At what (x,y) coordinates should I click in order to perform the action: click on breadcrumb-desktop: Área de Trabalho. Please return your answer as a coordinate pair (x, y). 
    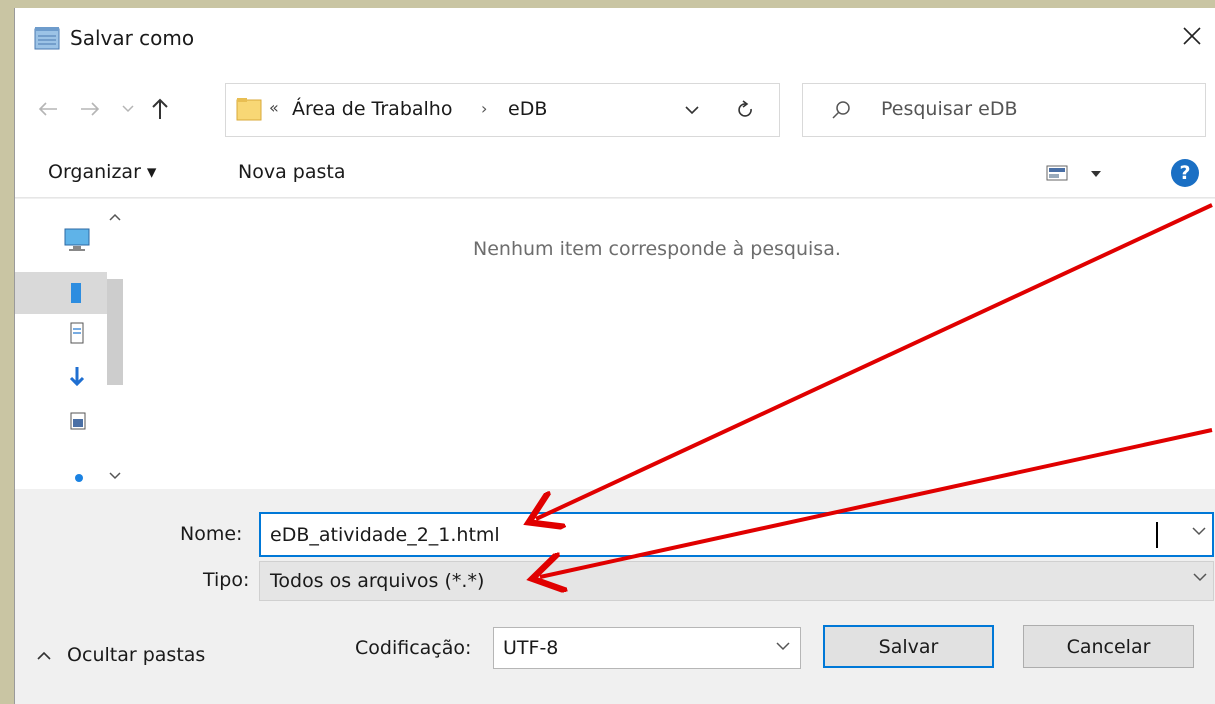
    Looking at the image, I should click on (372, 109).